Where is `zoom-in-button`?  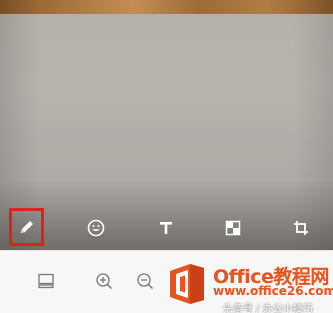 zoom-in-button is located at coordinates (104, 281).